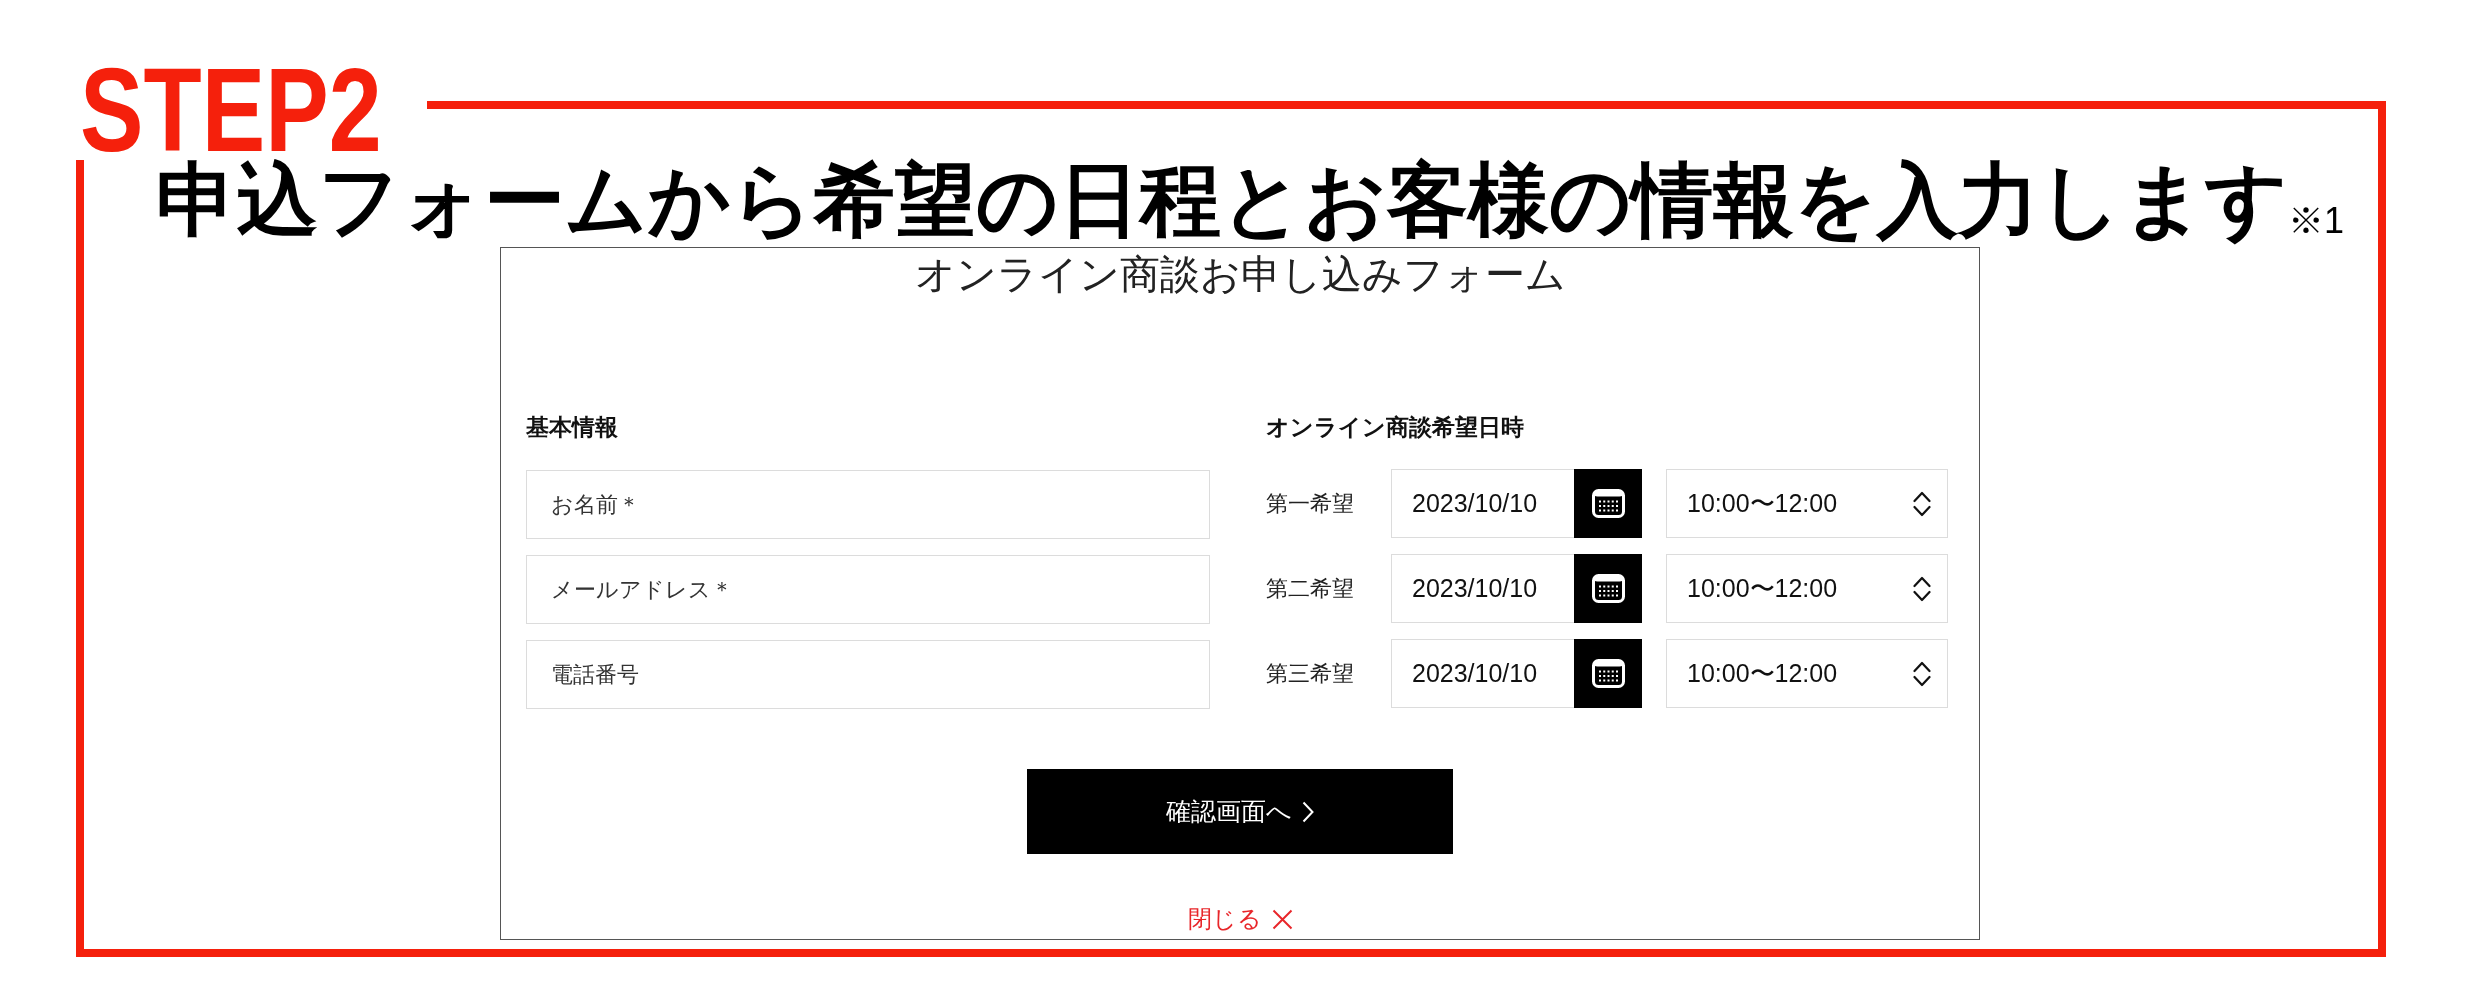 This screenshot has height=1000, width=2480. What do you see at coordinates (1310, 503) in the screenshot?
I see `preference-label: 第一希望` at bounding box center [1310, 503].